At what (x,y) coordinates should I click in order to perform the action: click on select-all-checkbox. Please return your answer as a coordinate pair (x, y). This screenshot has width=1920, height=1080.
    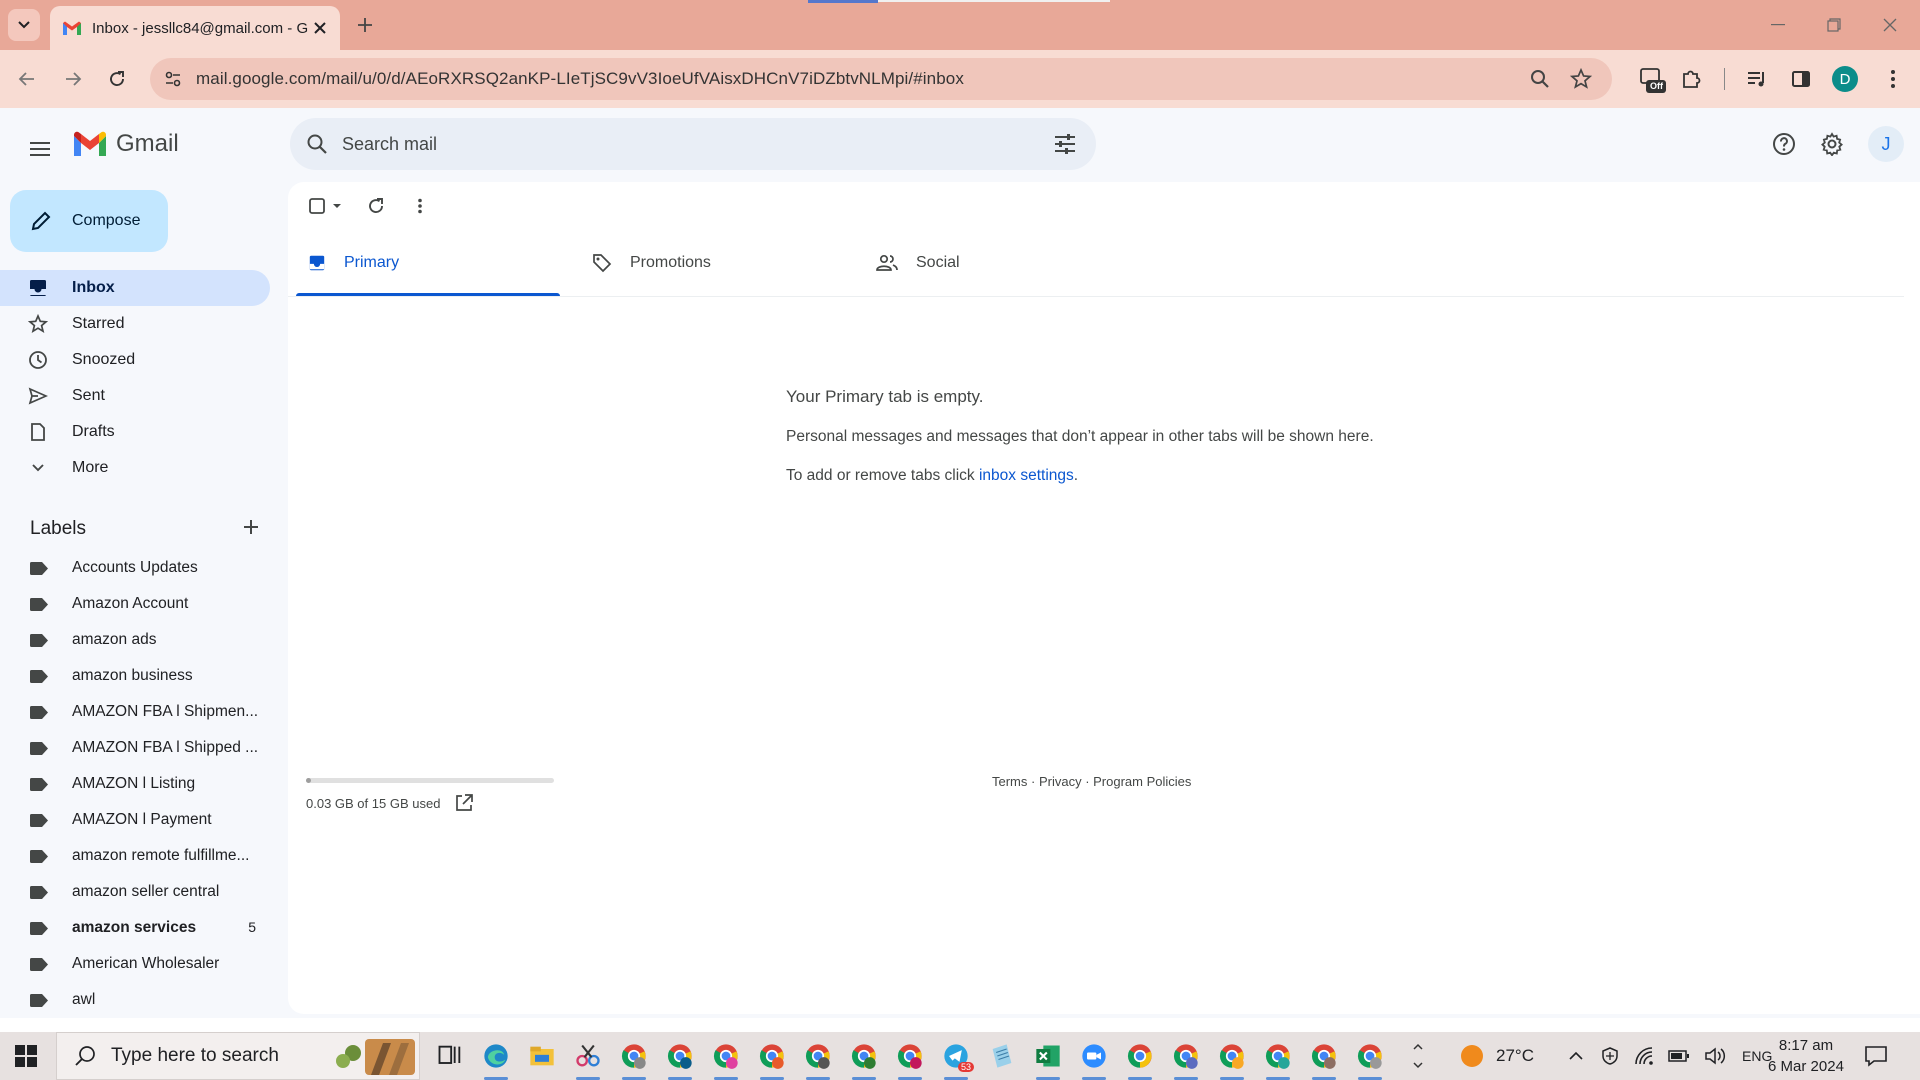
    Looking at the image, I should click on (326, 206).